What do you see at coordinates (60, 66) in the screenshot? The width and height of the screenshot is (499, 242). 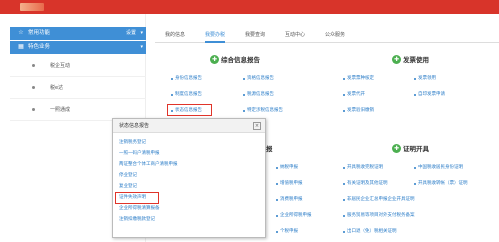 I see `sidebar-item-label: 税企互动` at bounding box center [60, 66].